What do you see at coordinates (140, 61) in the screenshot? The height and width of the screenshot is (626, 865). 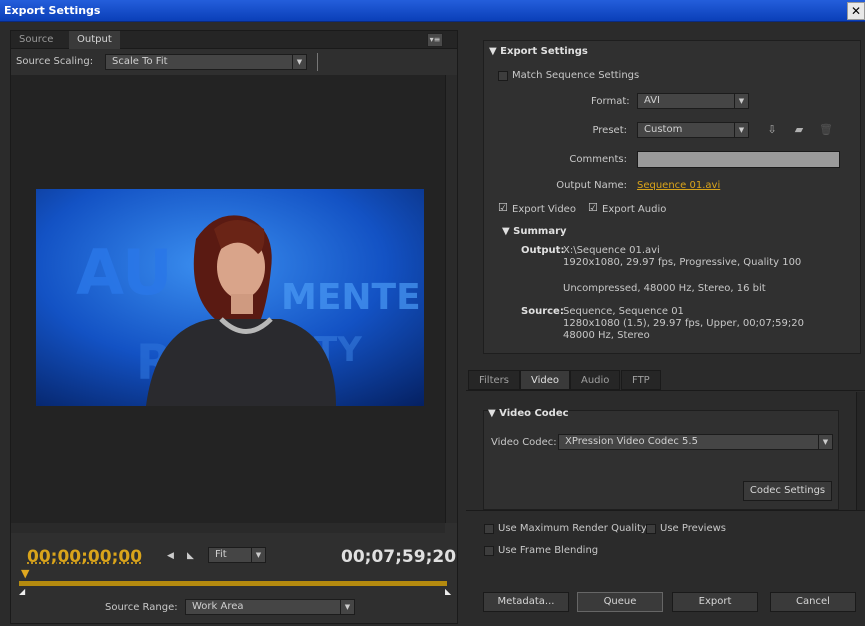 I see `source-scaling-value: Scale To Fit` at bounding box center [140, 61].